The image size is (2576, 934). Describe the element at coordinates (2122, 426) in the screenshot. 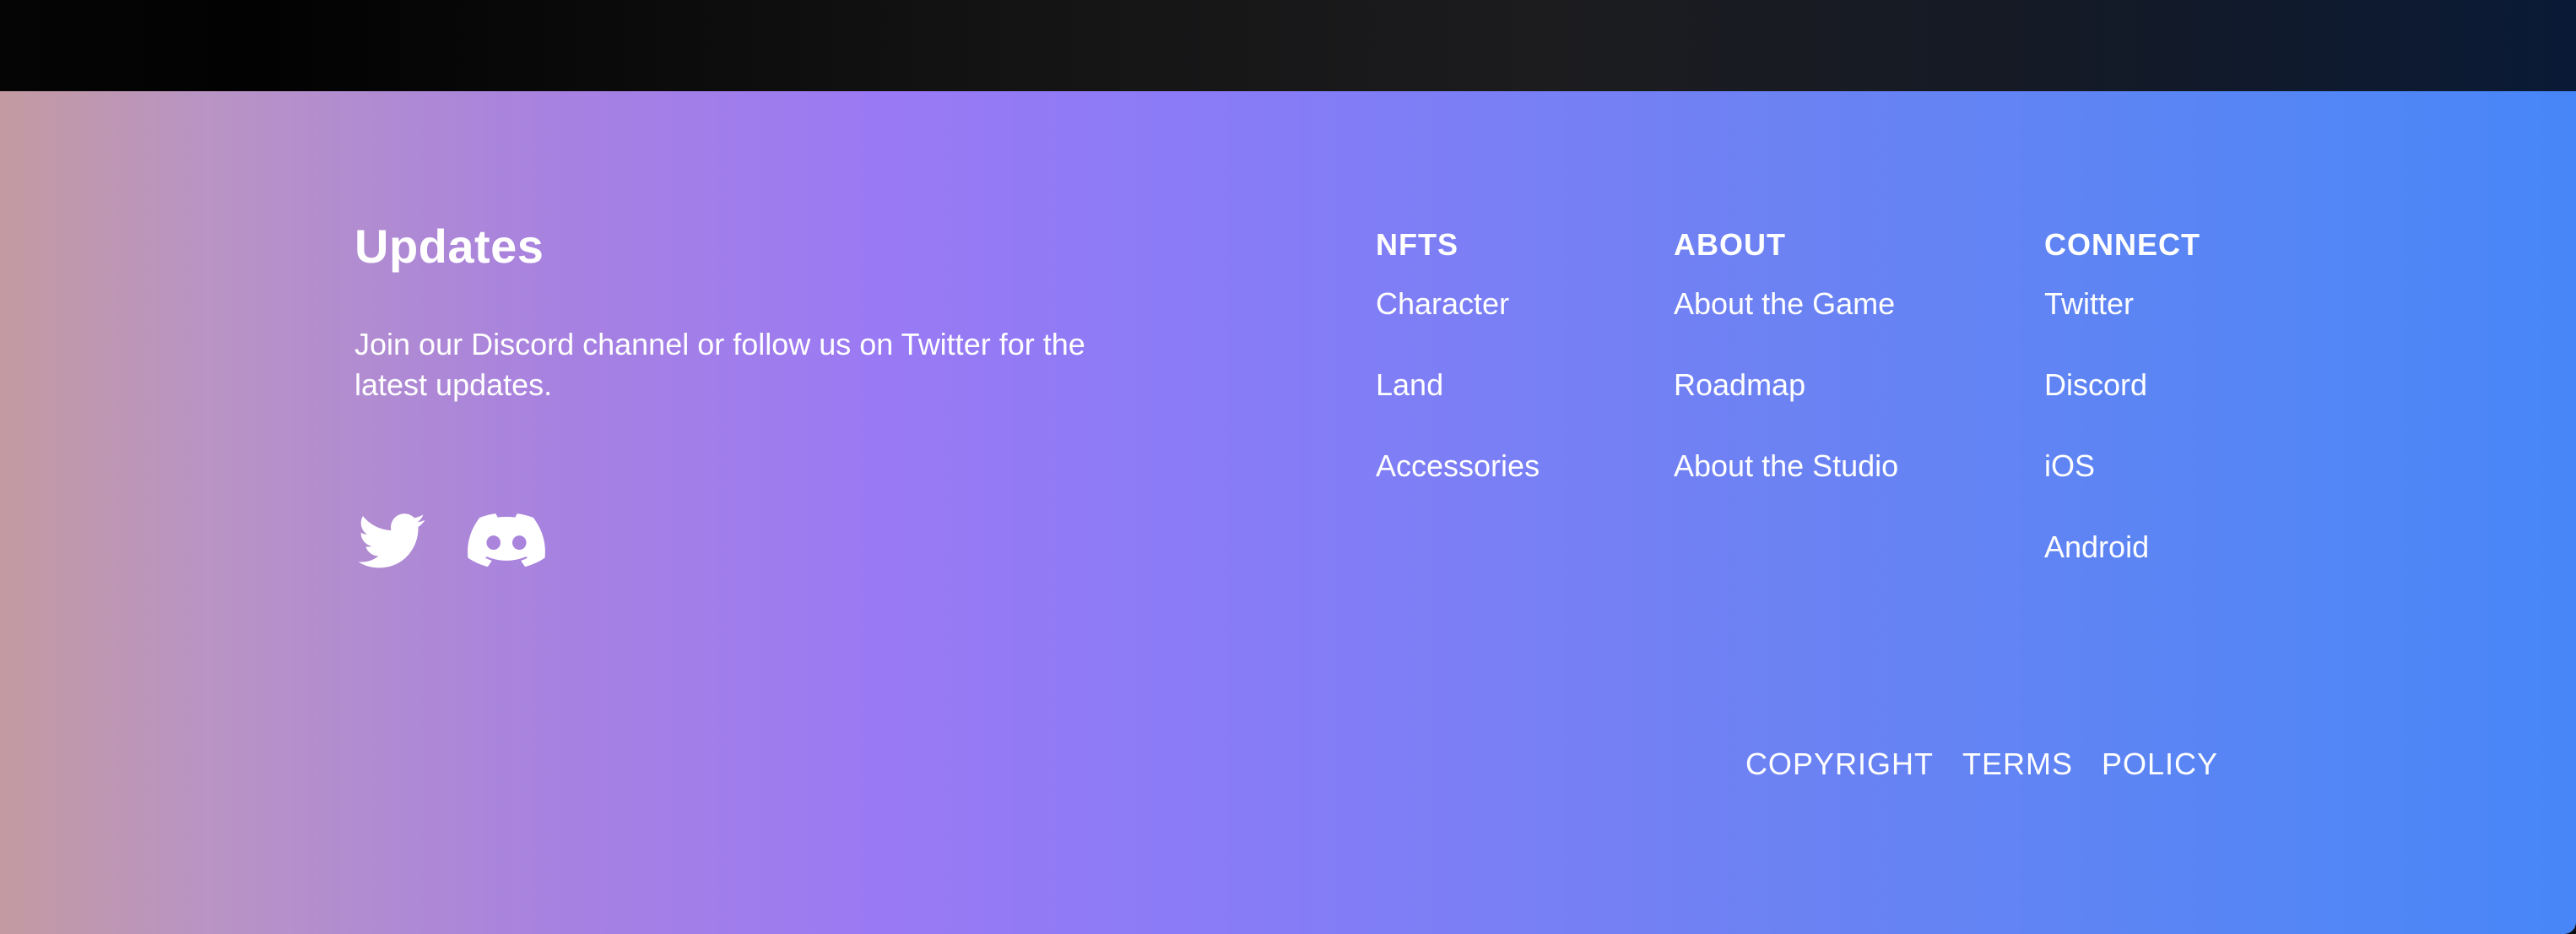

I see `connect-links: Twitter Discord iOS Android` at that location.